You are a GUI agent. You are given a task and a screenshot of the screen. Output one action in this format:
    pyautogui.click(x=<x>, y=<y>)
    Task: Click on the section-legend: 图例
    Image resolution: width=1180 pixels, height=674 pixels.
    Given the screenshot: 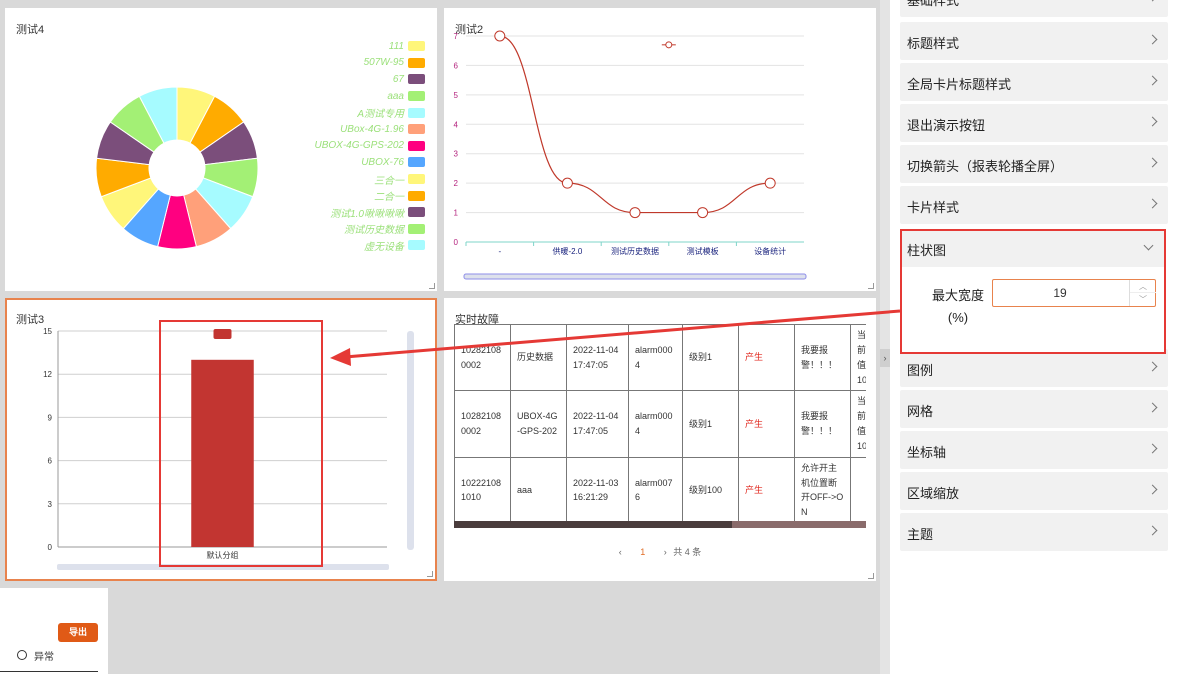 What is the action you would take?
    pyautogui.click(x=1034, y=368)
    